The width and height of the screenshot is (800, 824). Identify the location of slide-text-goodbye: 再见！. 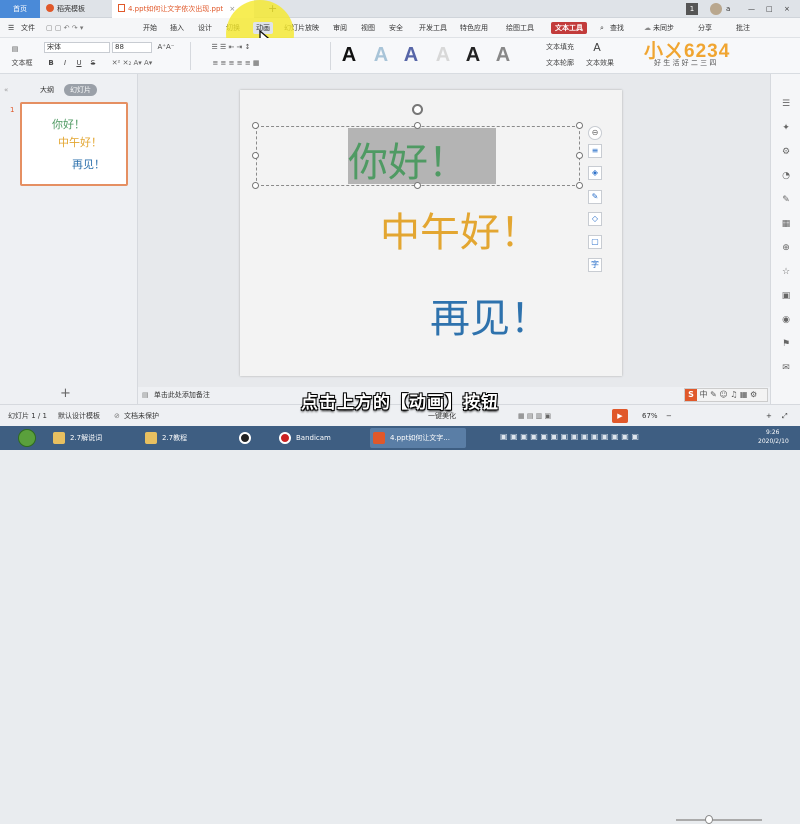
(490, 315).